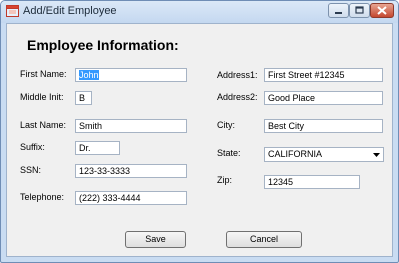  Describe the element at coordinates (323, 126) in the screenshot. I see `city-input: Best City` at that location.